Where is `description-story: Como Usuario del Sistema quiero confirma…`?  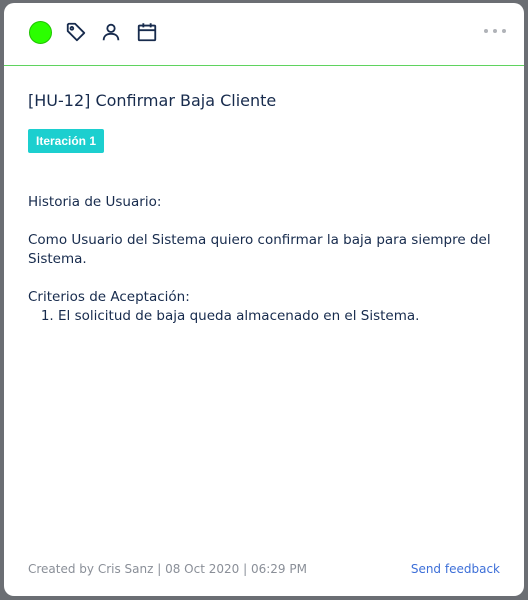
description-story: Como Usuario del Sistema quiero confirma… is located at coordinates (259, 249).